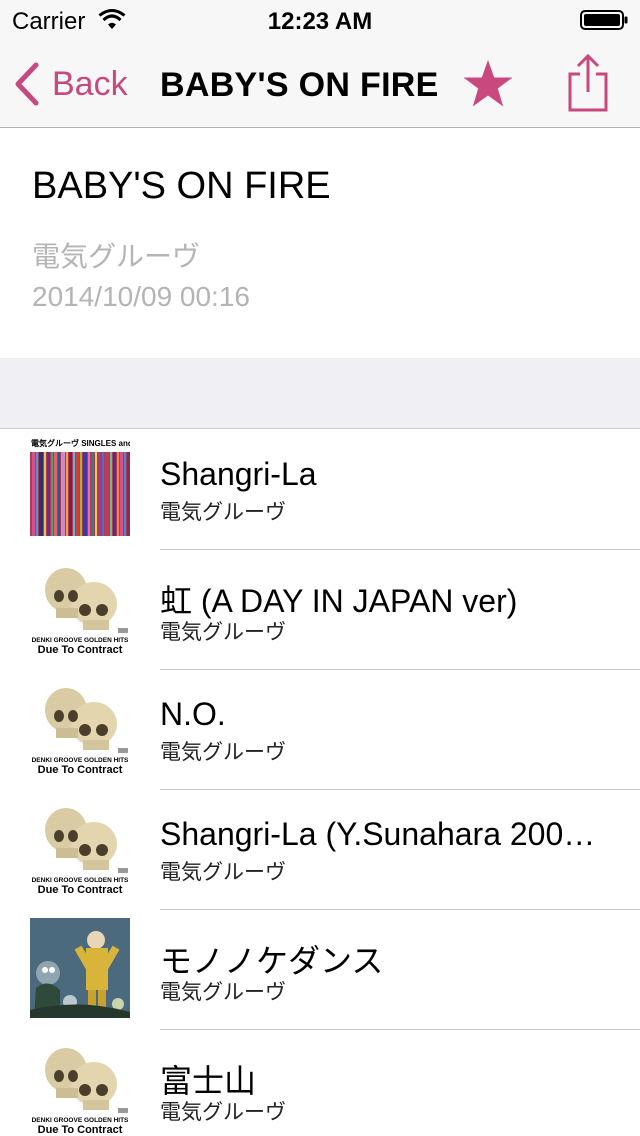 This screenshot has height=1136, width=640. I want to click on page-title: BABY'S ON FIRE, so click(181, 186).